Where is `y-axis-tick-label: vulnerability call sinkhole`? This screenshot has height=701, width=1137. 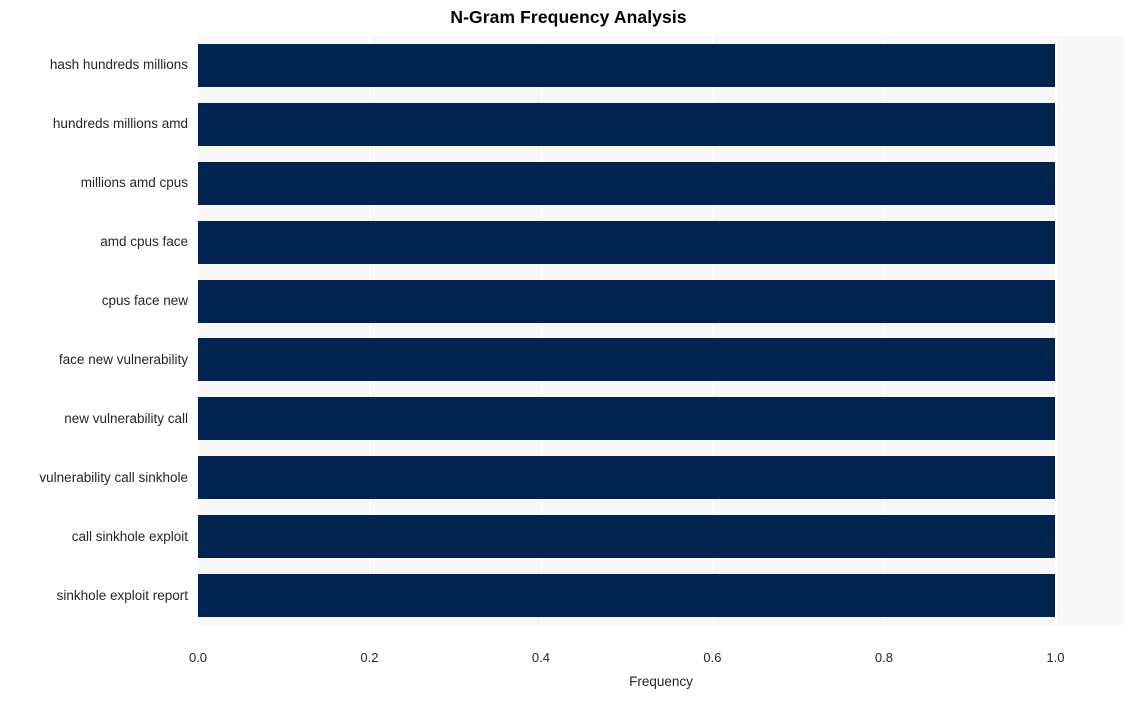
y-axis-tick-label: vulnerability call sinkhole is located at coordinates (113, 477).